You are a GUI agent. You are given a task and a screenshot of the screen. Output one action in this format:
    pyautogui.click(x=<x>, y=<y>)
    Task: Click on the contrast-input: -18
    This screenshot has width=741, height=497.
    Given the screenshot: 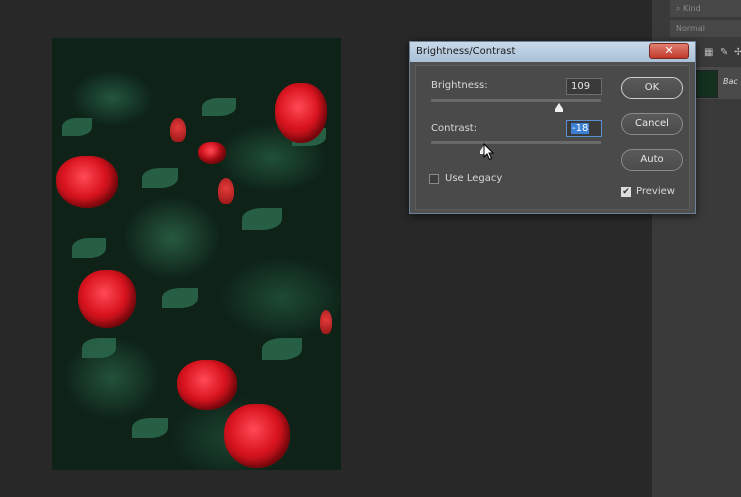 What is the action you would take?
    pyautogui.click(x=584, y=128)
    